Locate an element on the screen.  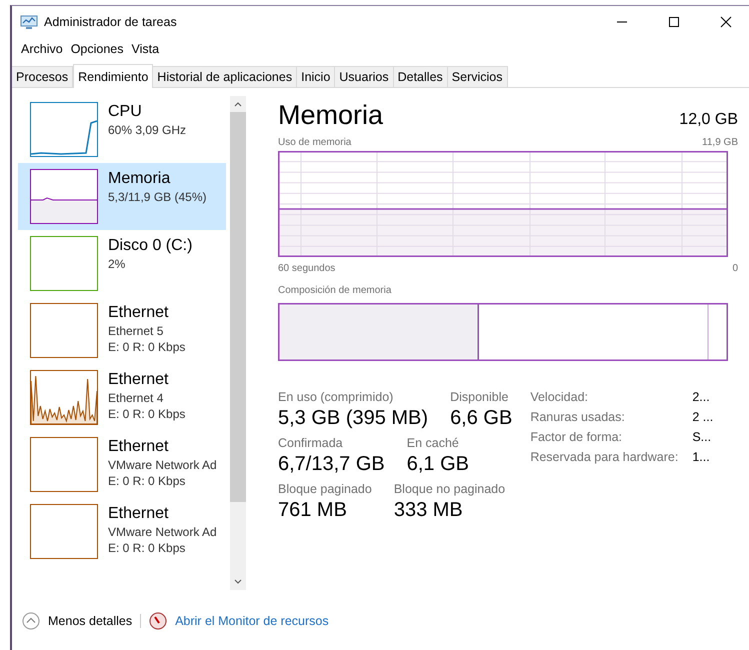
tab: Procesos is located at coordinates (43, 76).